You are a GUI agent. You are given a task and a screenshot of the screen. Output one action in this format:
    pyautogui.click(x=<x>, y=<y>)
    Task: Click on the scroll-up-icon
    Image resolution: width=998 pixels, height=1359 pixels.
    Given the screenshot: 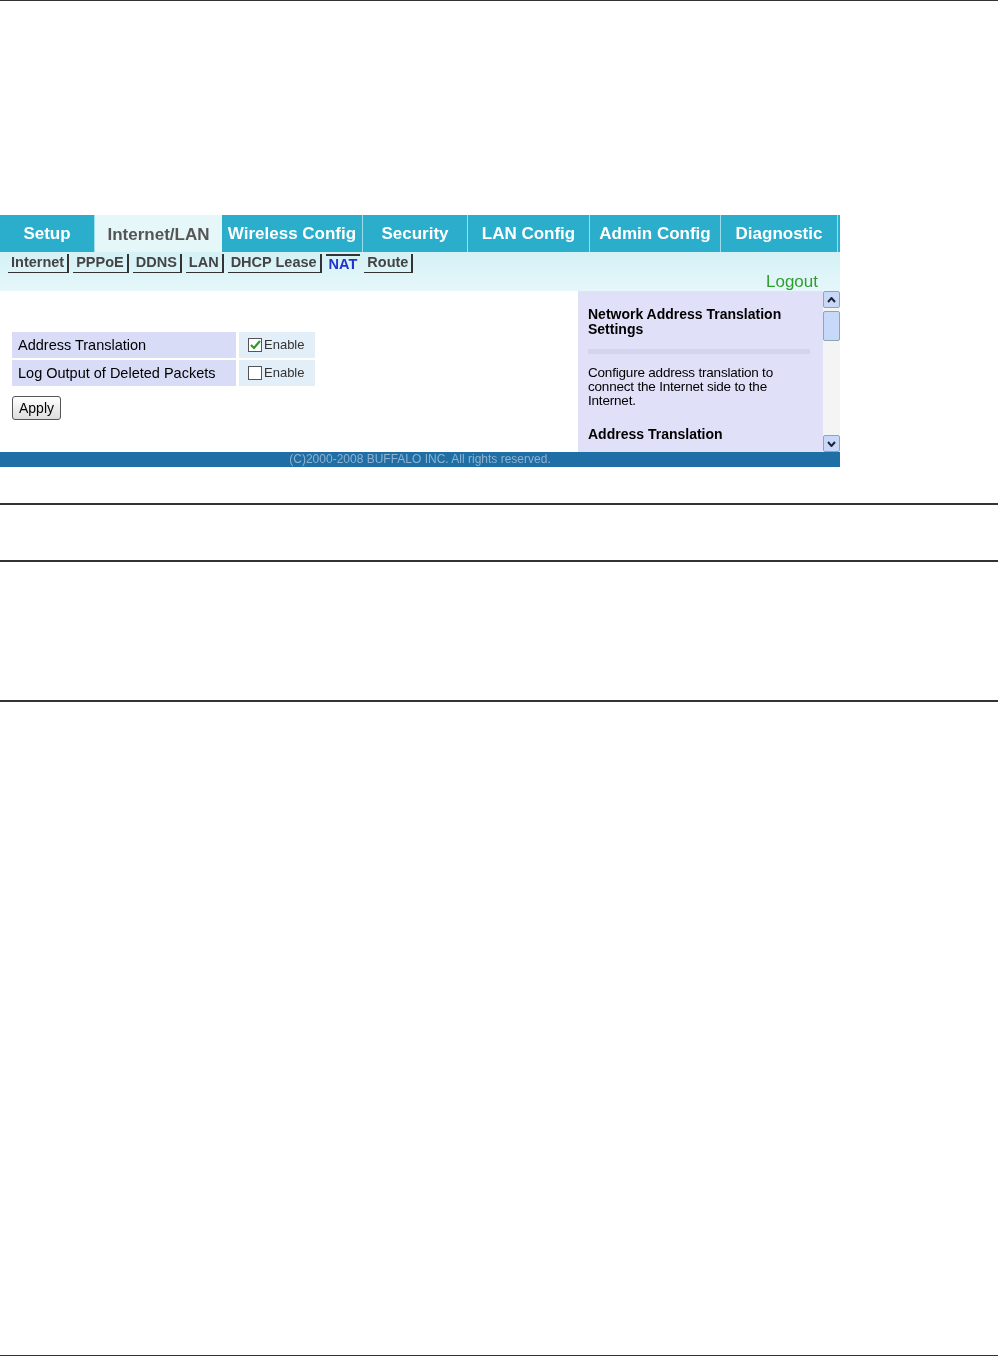 What is the action you would take?
    pyautogui.click(x=831, y=299)
    